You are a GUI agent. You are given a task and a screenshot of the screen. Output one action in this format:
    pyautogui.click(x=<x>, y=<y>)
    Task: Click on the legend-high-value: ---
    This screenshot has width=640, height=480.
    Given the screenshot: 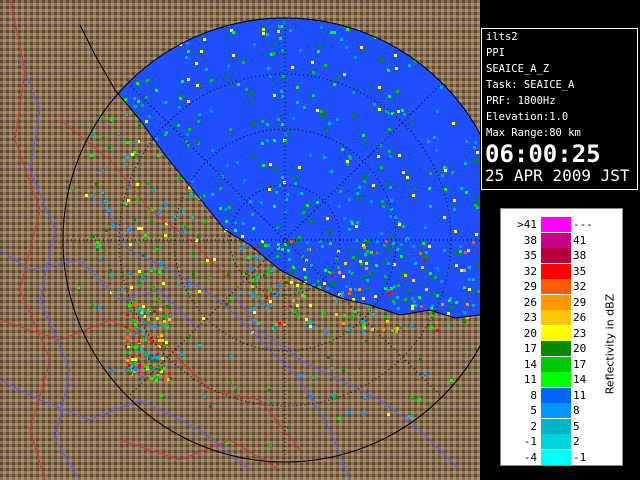 What is the action you would take?
    pyautogui.click(x=583, y=224)
    